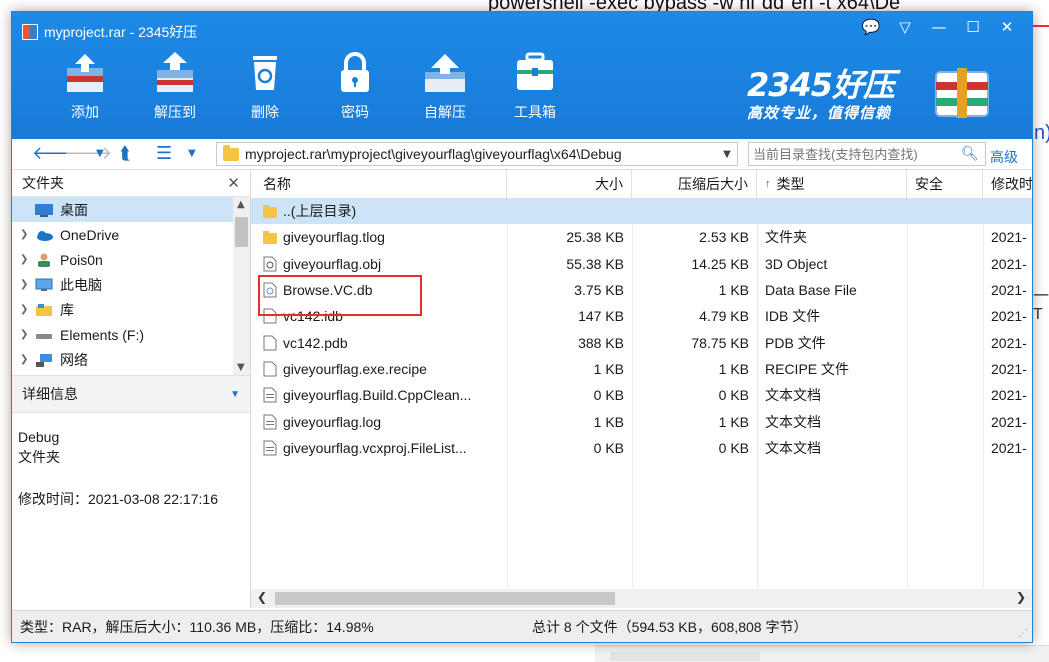 The height and width of the screenshot is (662, 1049). Describe the element at coordinates (973, 27) in the screenshot. I see `maximize-button: ☐` at that location.